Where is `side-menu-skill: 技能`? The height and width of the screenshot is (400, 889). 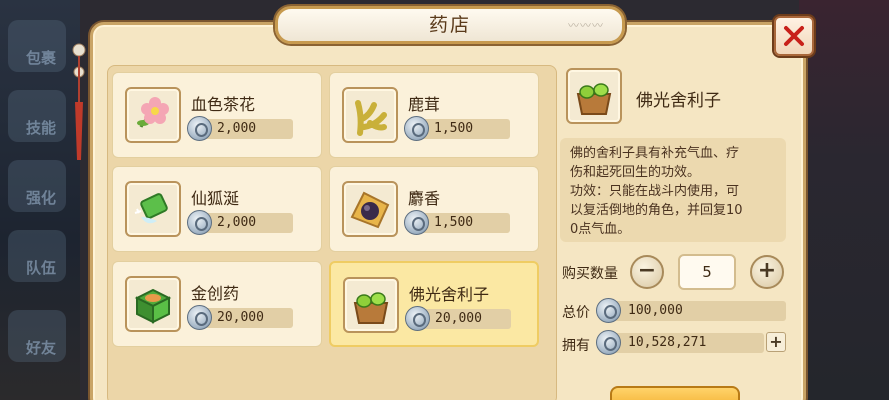 side-menu-skill: 技能 is located at coordinates (37, 116).